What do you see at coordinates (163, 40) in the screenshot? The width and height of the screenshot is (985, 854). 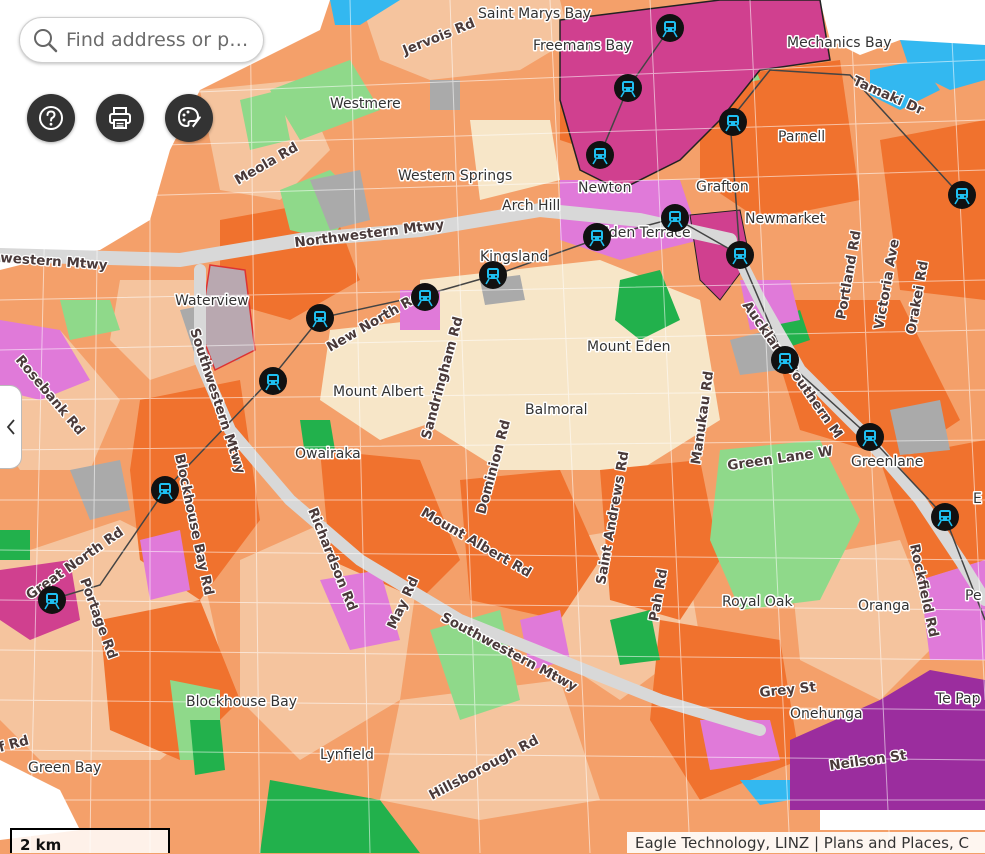 I see `search-input` at bounding box center [163, 40].